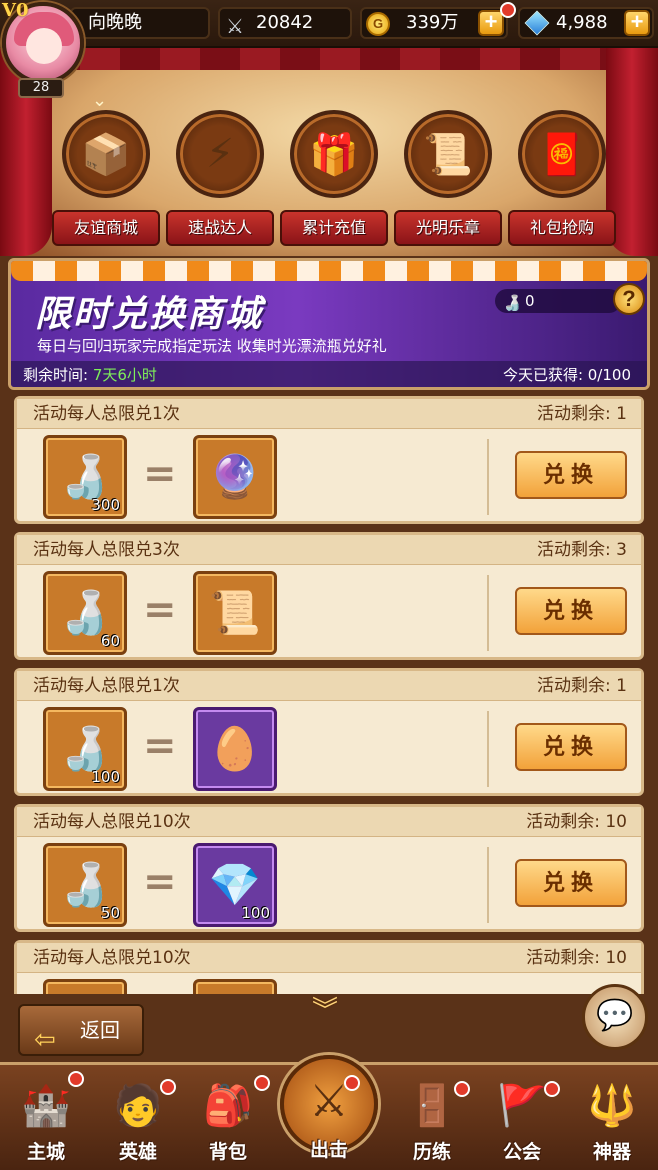  Describe the element at coordinates (329, 271) in the screenshot. I see `awning-stripe` at that location.